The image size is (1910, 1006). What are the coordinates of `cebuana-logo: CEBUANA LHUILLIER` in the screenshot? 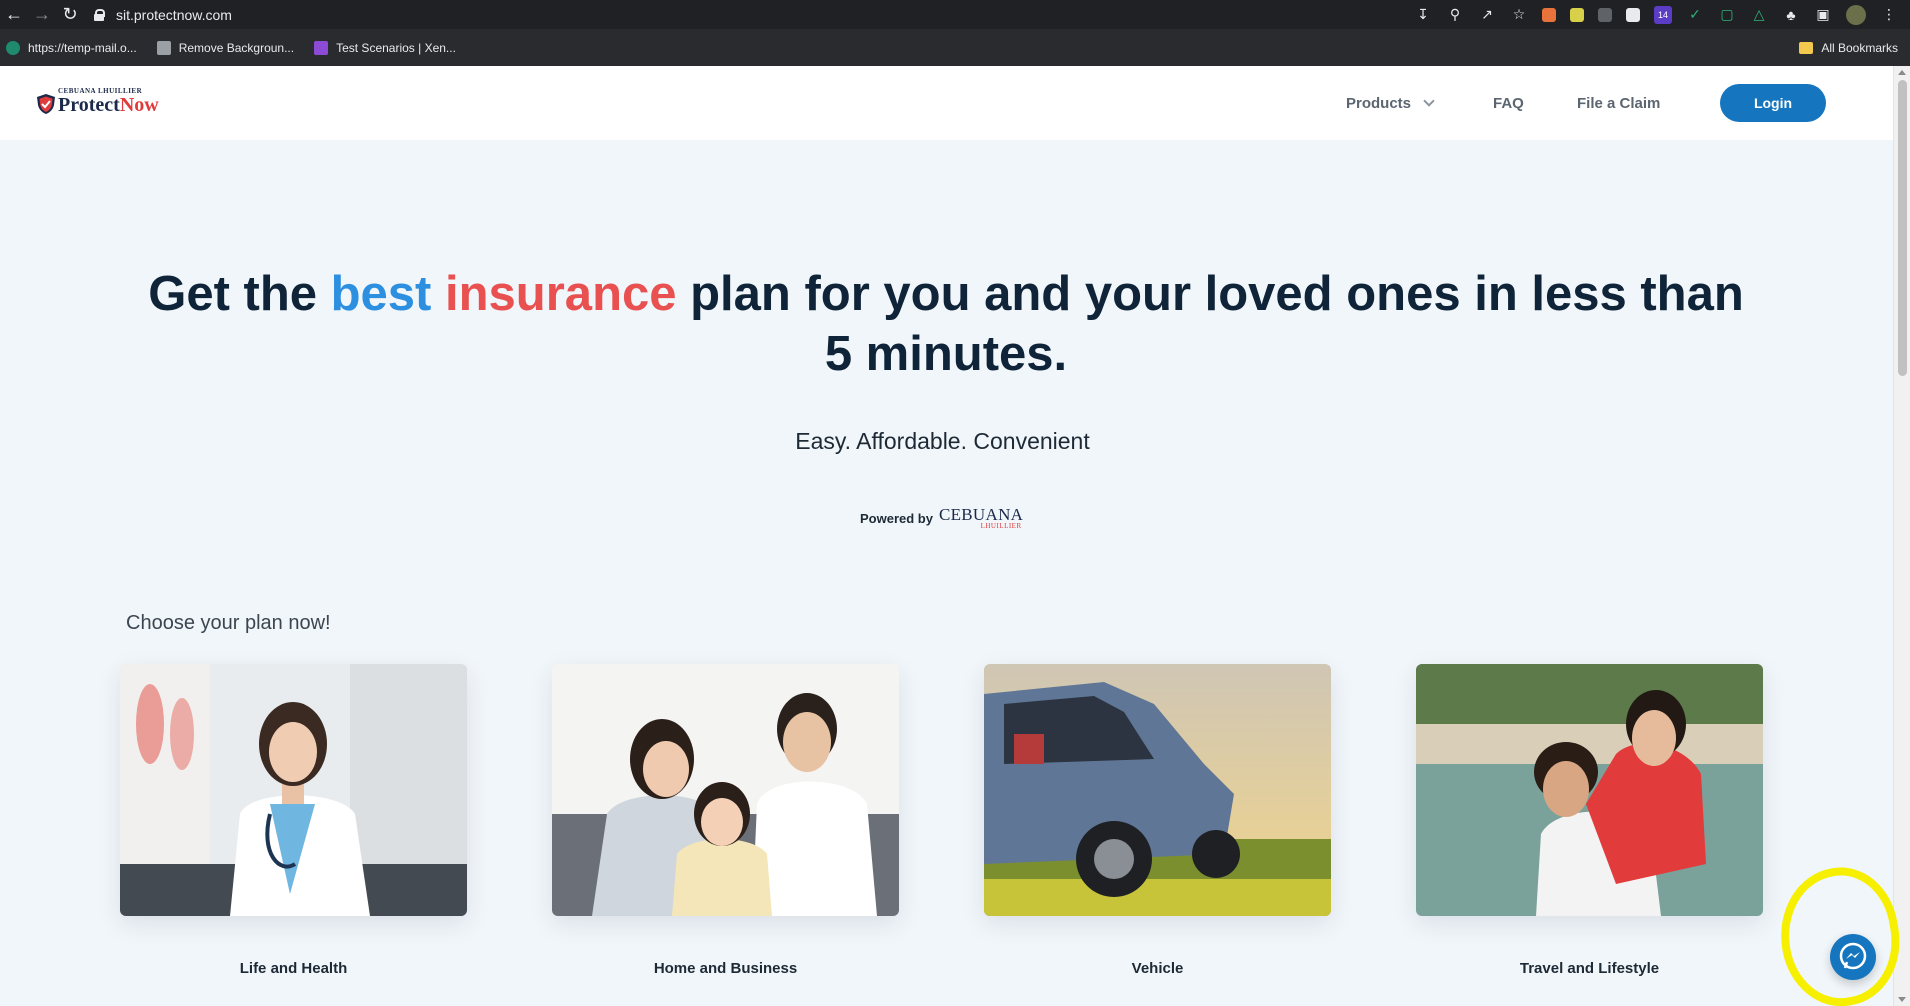 It's located at (981, 518).